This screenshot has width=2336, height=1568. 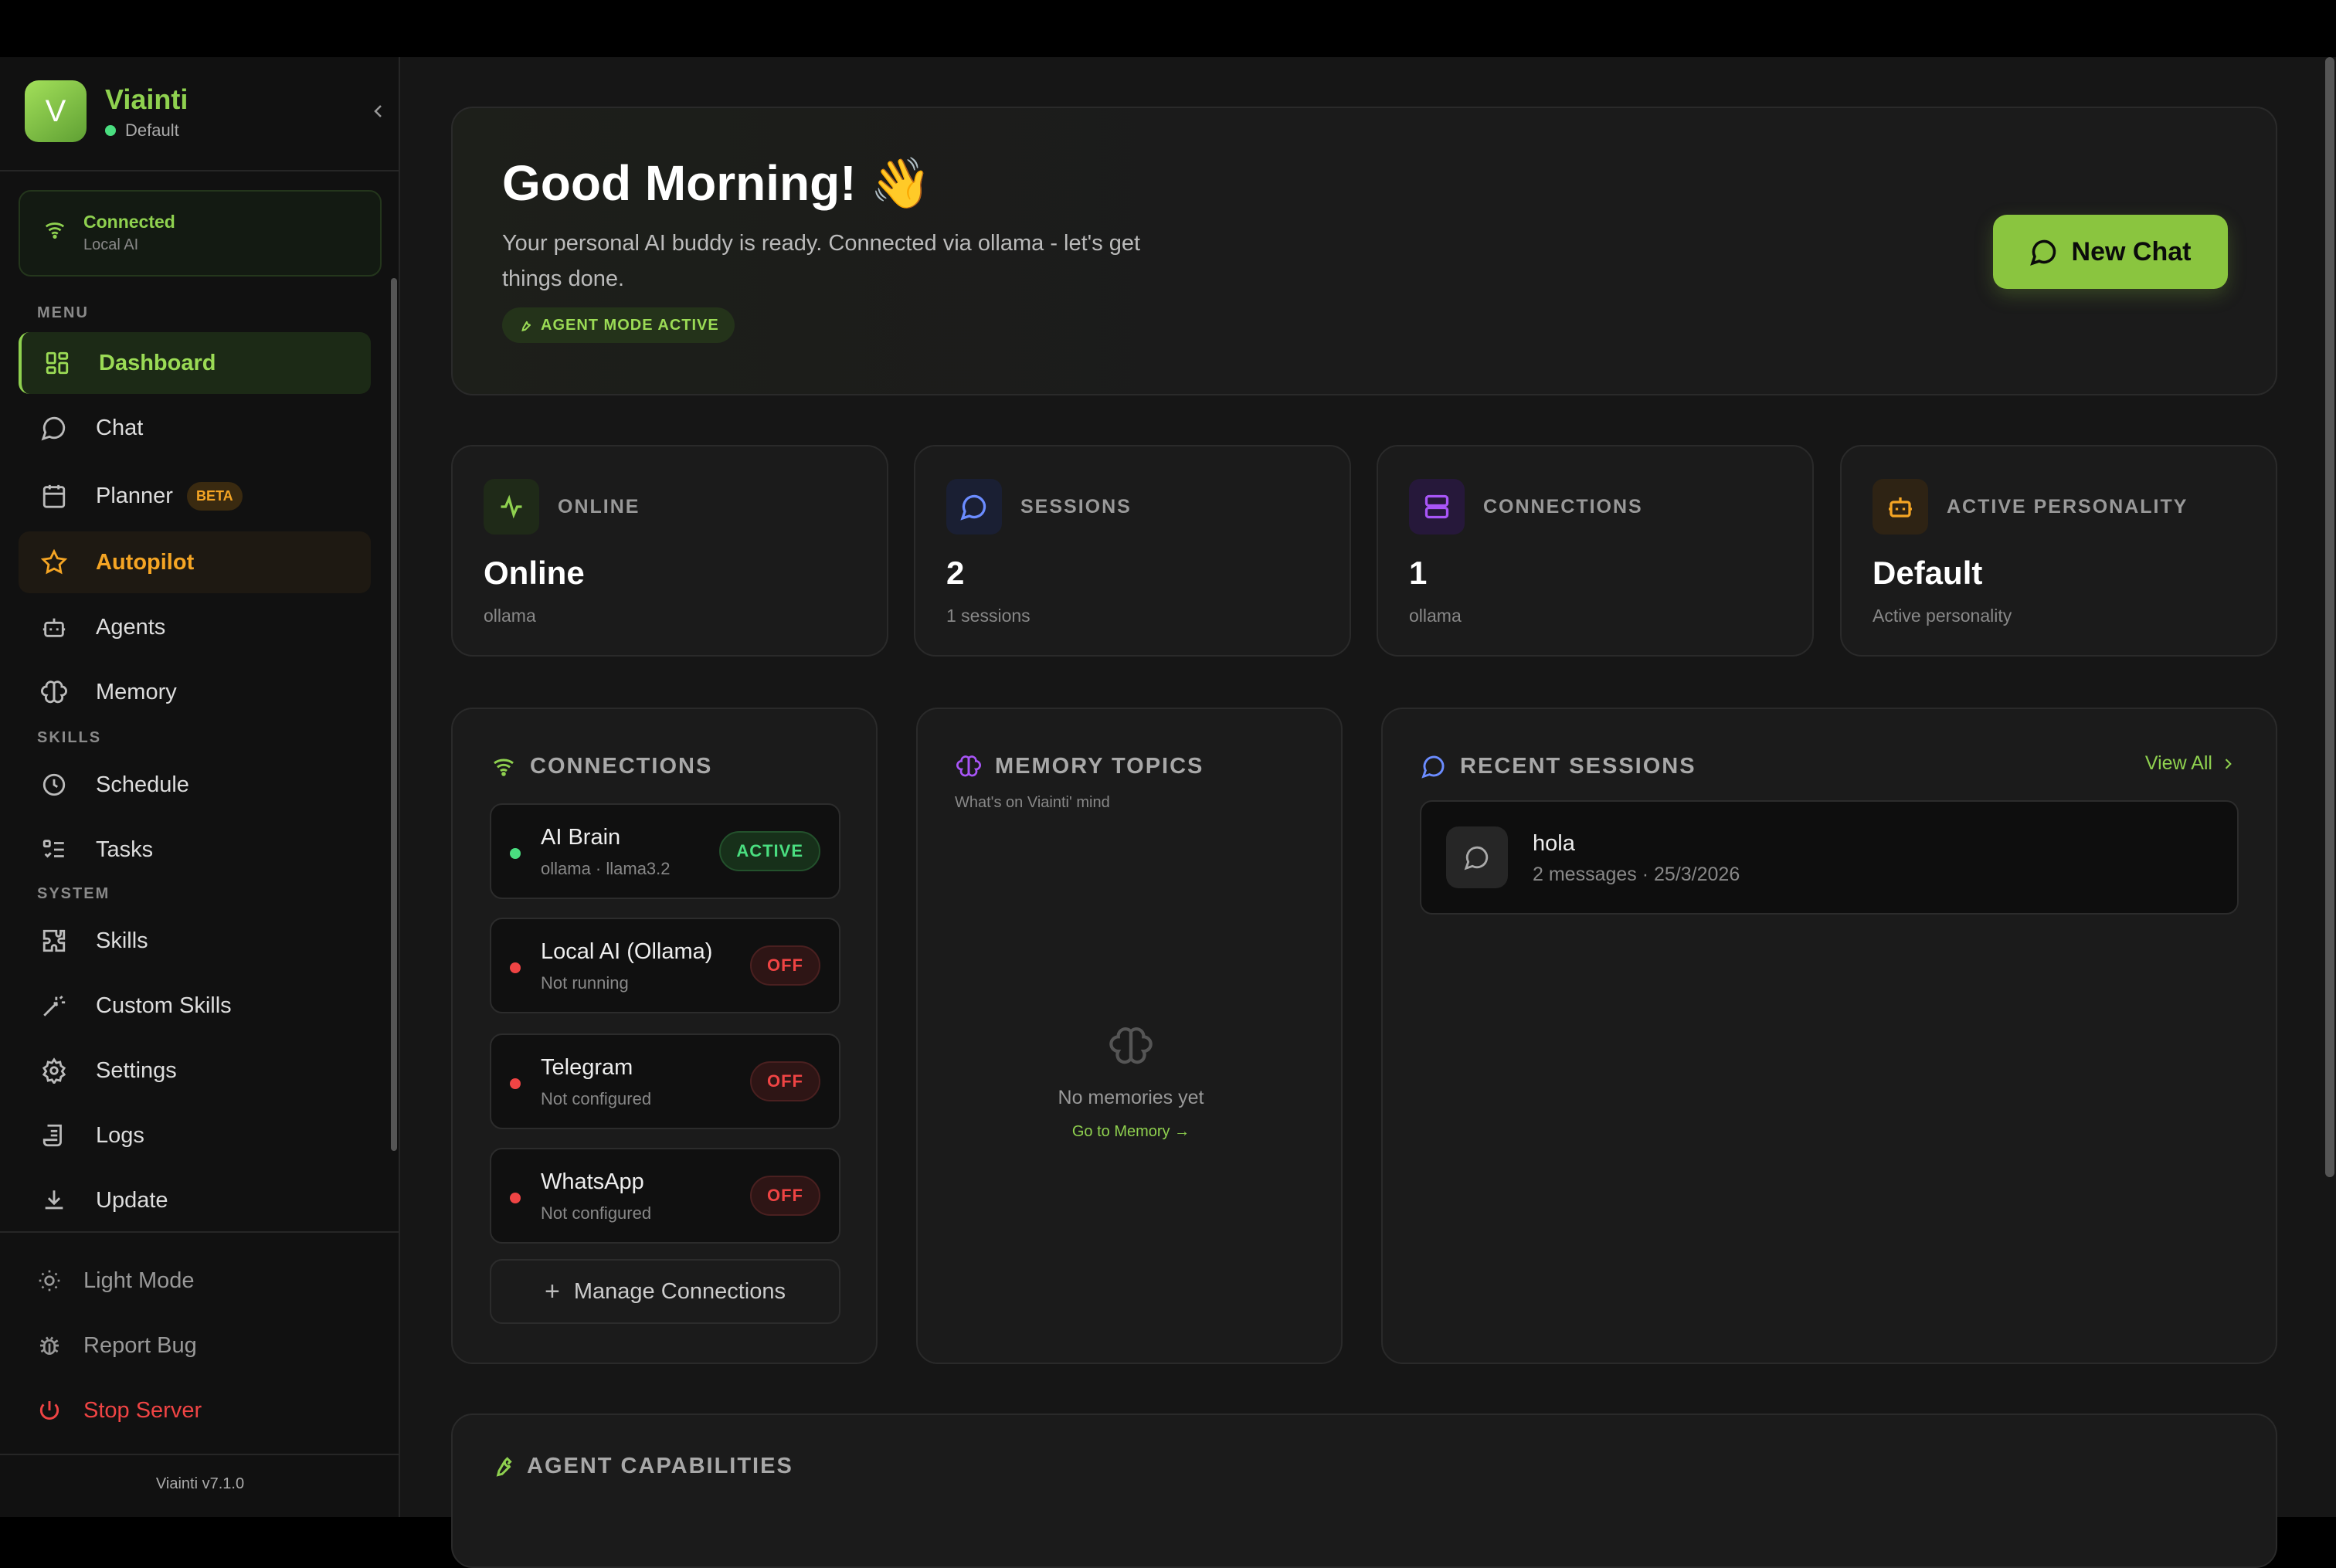 What do you see at coordinates (526, 326) in the screenshot?
I see `wrench-icon` at bounding box center [526, 326].